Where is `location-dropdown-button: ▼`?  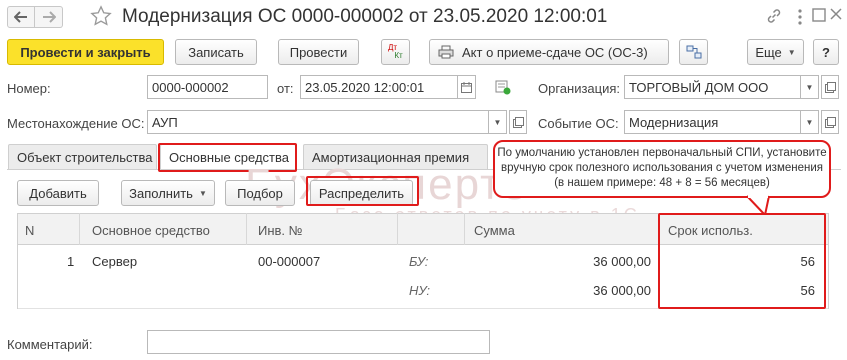
location-dropdown-button: ▼ is located at coordinates (498, 122).